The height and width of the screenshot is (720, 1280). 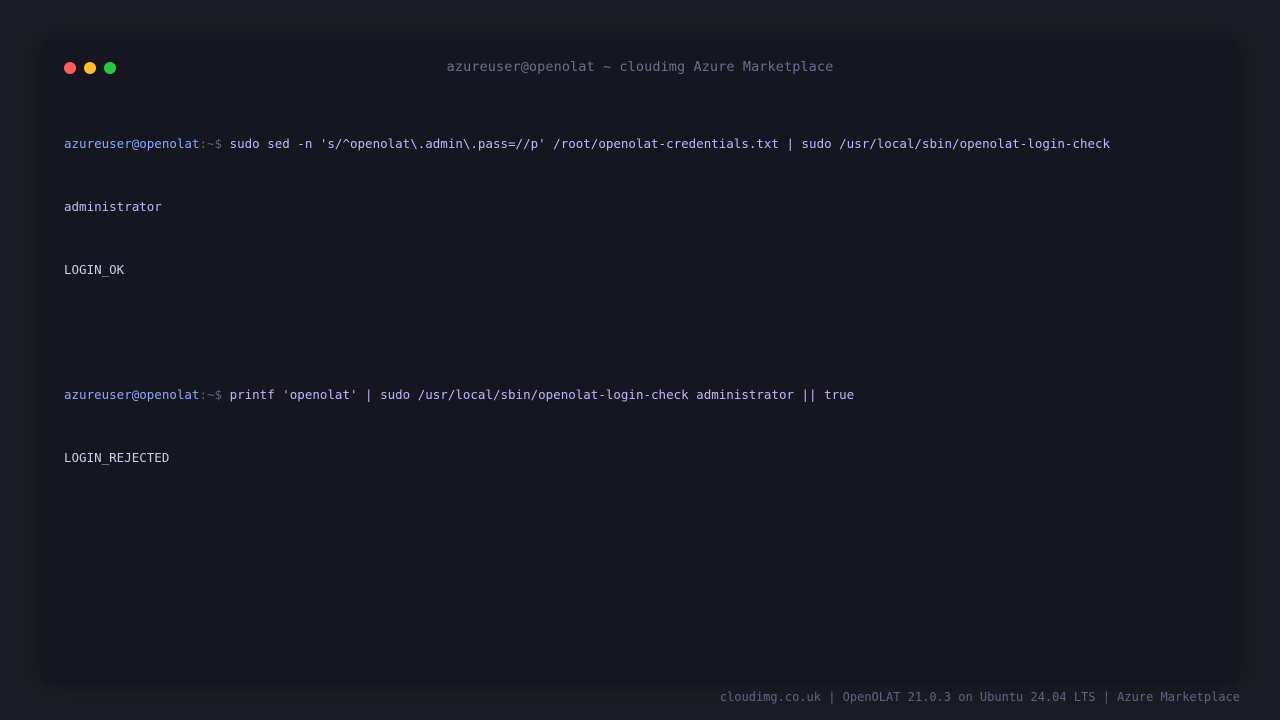 I want to click on command-output: LOGIN_OK, so click(x=94, y=269).